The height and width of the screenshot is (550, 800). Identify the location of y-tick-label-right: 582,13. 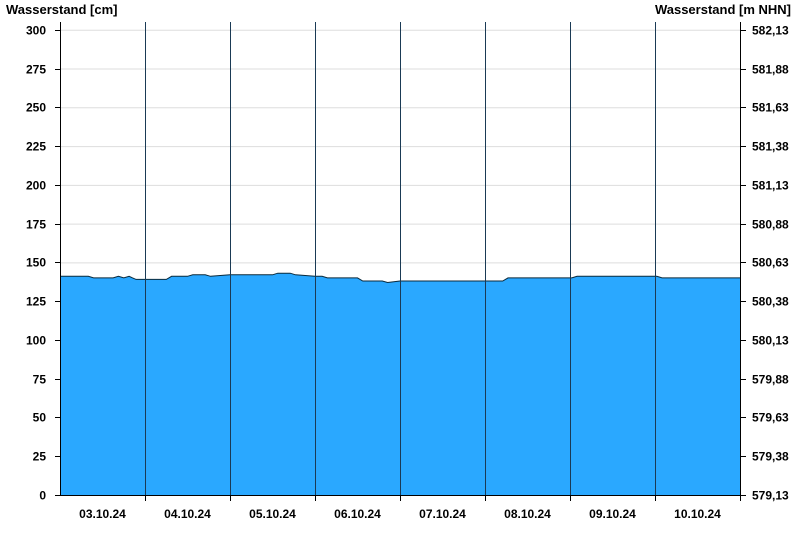
(770, 31).